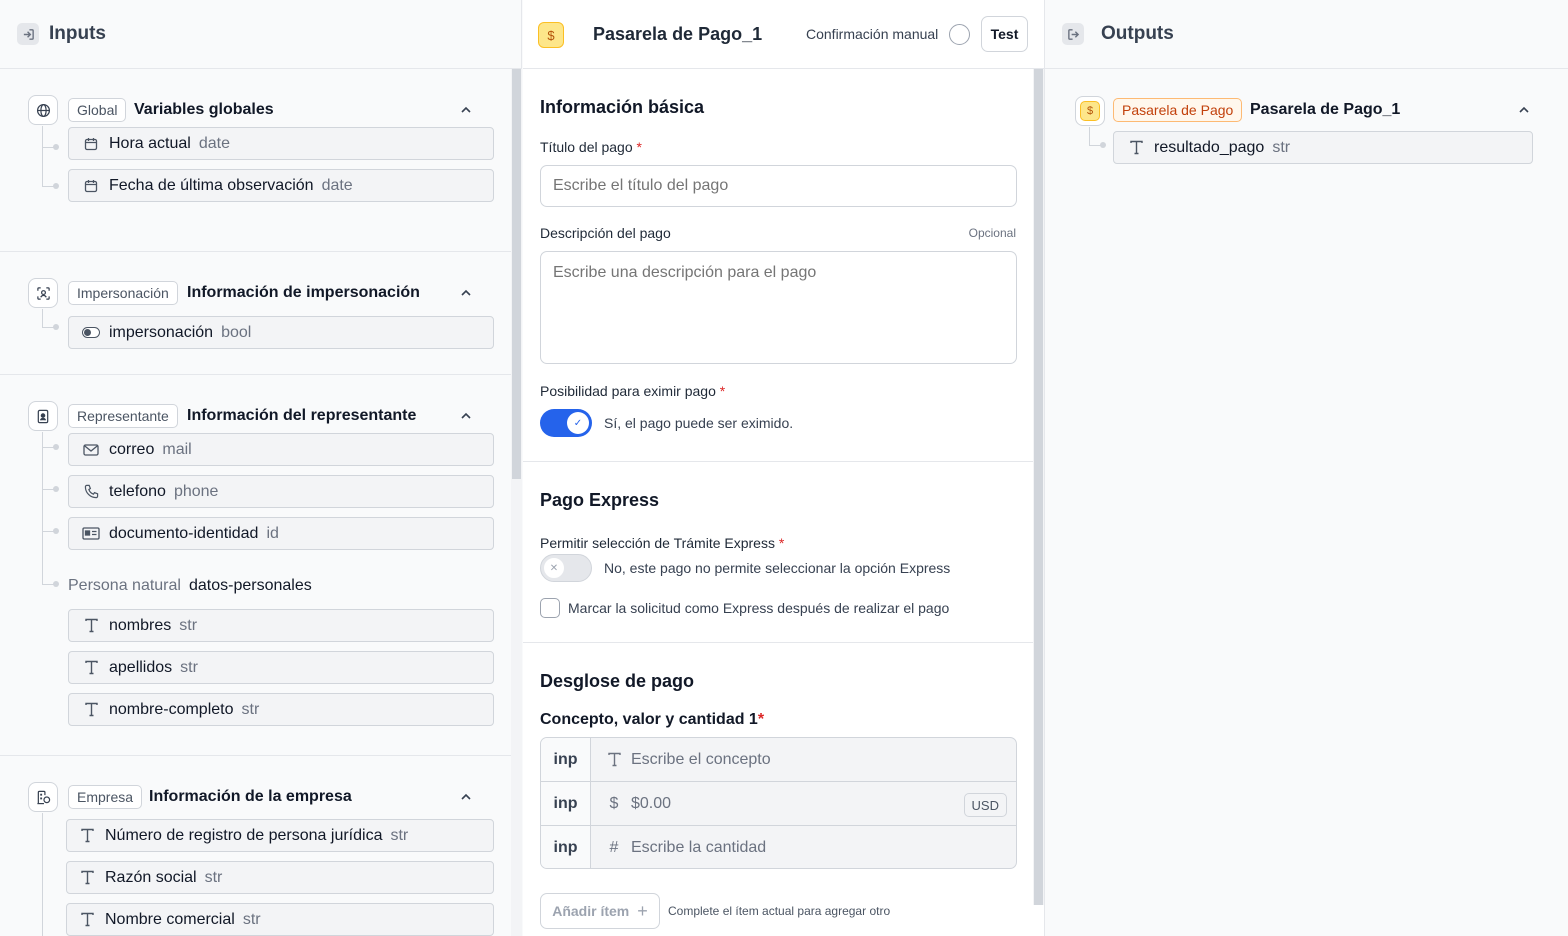 The width and height of the screenshot is (1568, 936). Describe the element at coordinates (91, 491) in the screenshot. I see `phone-icon` at that location.